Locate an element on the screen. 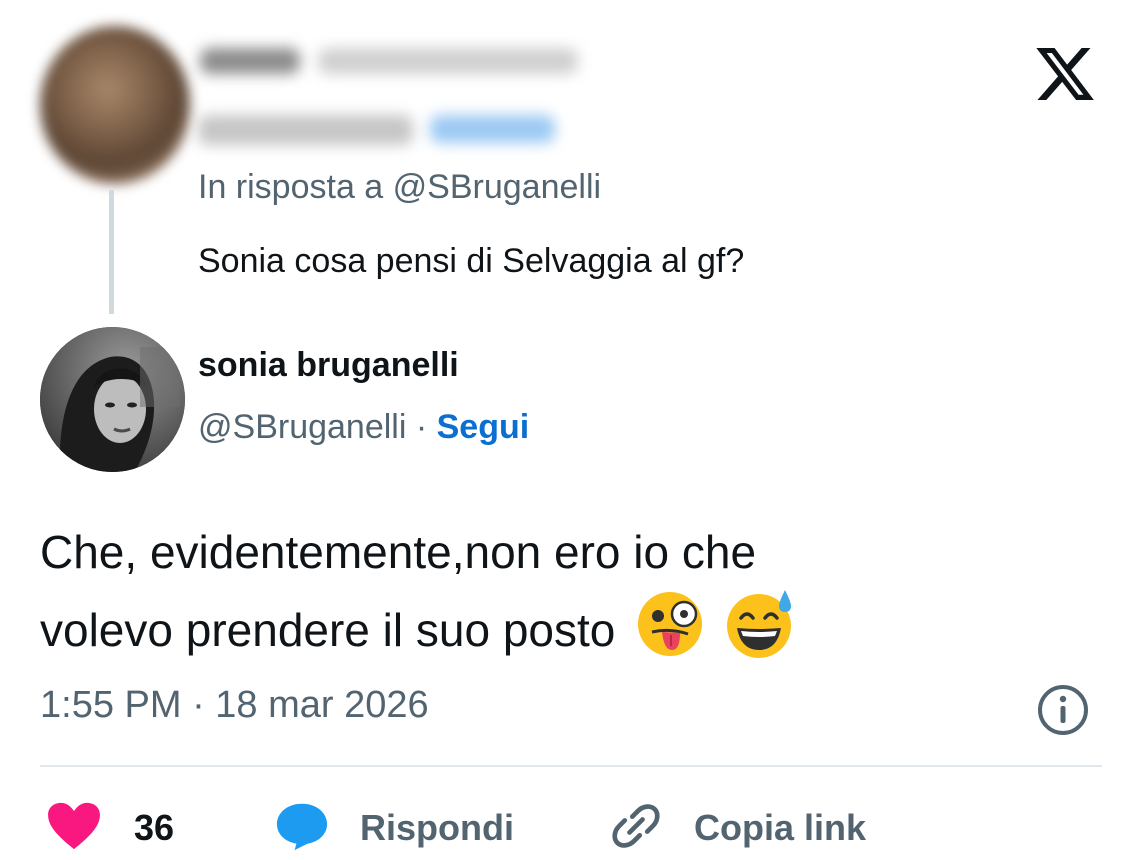  reply-label: Rispondi is located at coordinates (437, 827).